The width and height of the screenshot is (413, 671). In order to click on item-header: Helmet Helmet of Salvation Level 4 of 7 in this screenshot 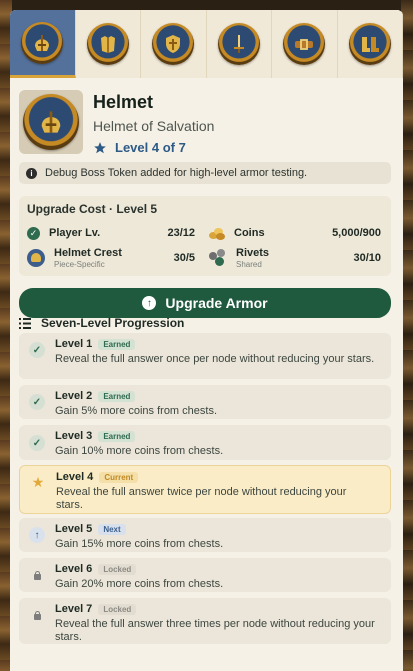, I will do `click(206, 122)`.